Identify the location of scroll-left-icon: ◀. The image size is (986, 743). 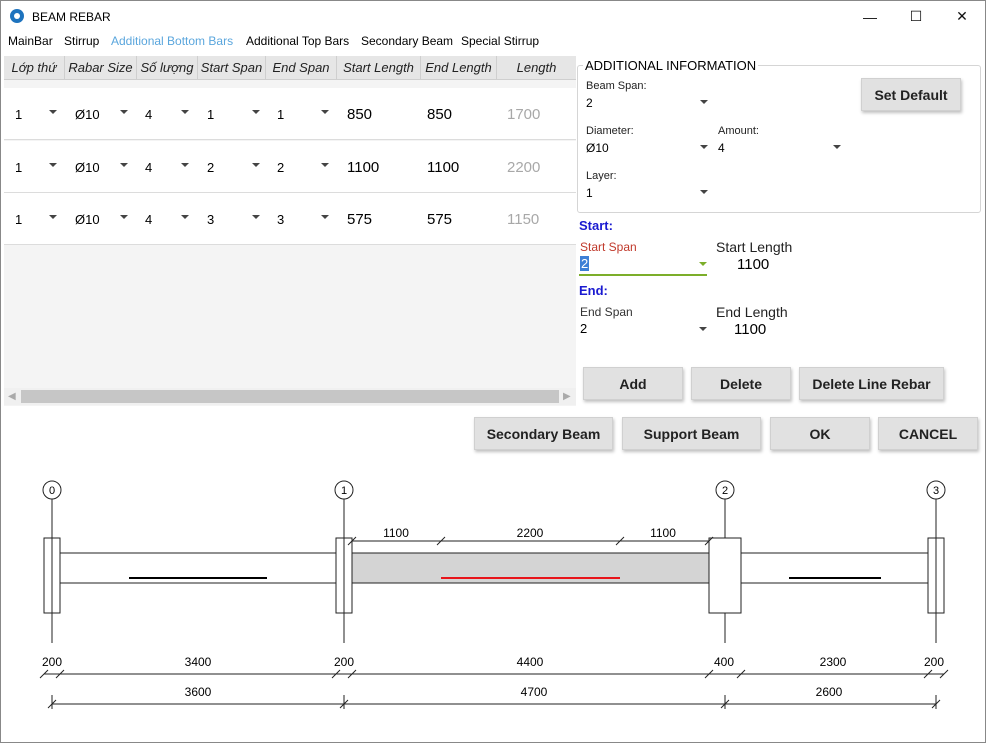
(12, 396).